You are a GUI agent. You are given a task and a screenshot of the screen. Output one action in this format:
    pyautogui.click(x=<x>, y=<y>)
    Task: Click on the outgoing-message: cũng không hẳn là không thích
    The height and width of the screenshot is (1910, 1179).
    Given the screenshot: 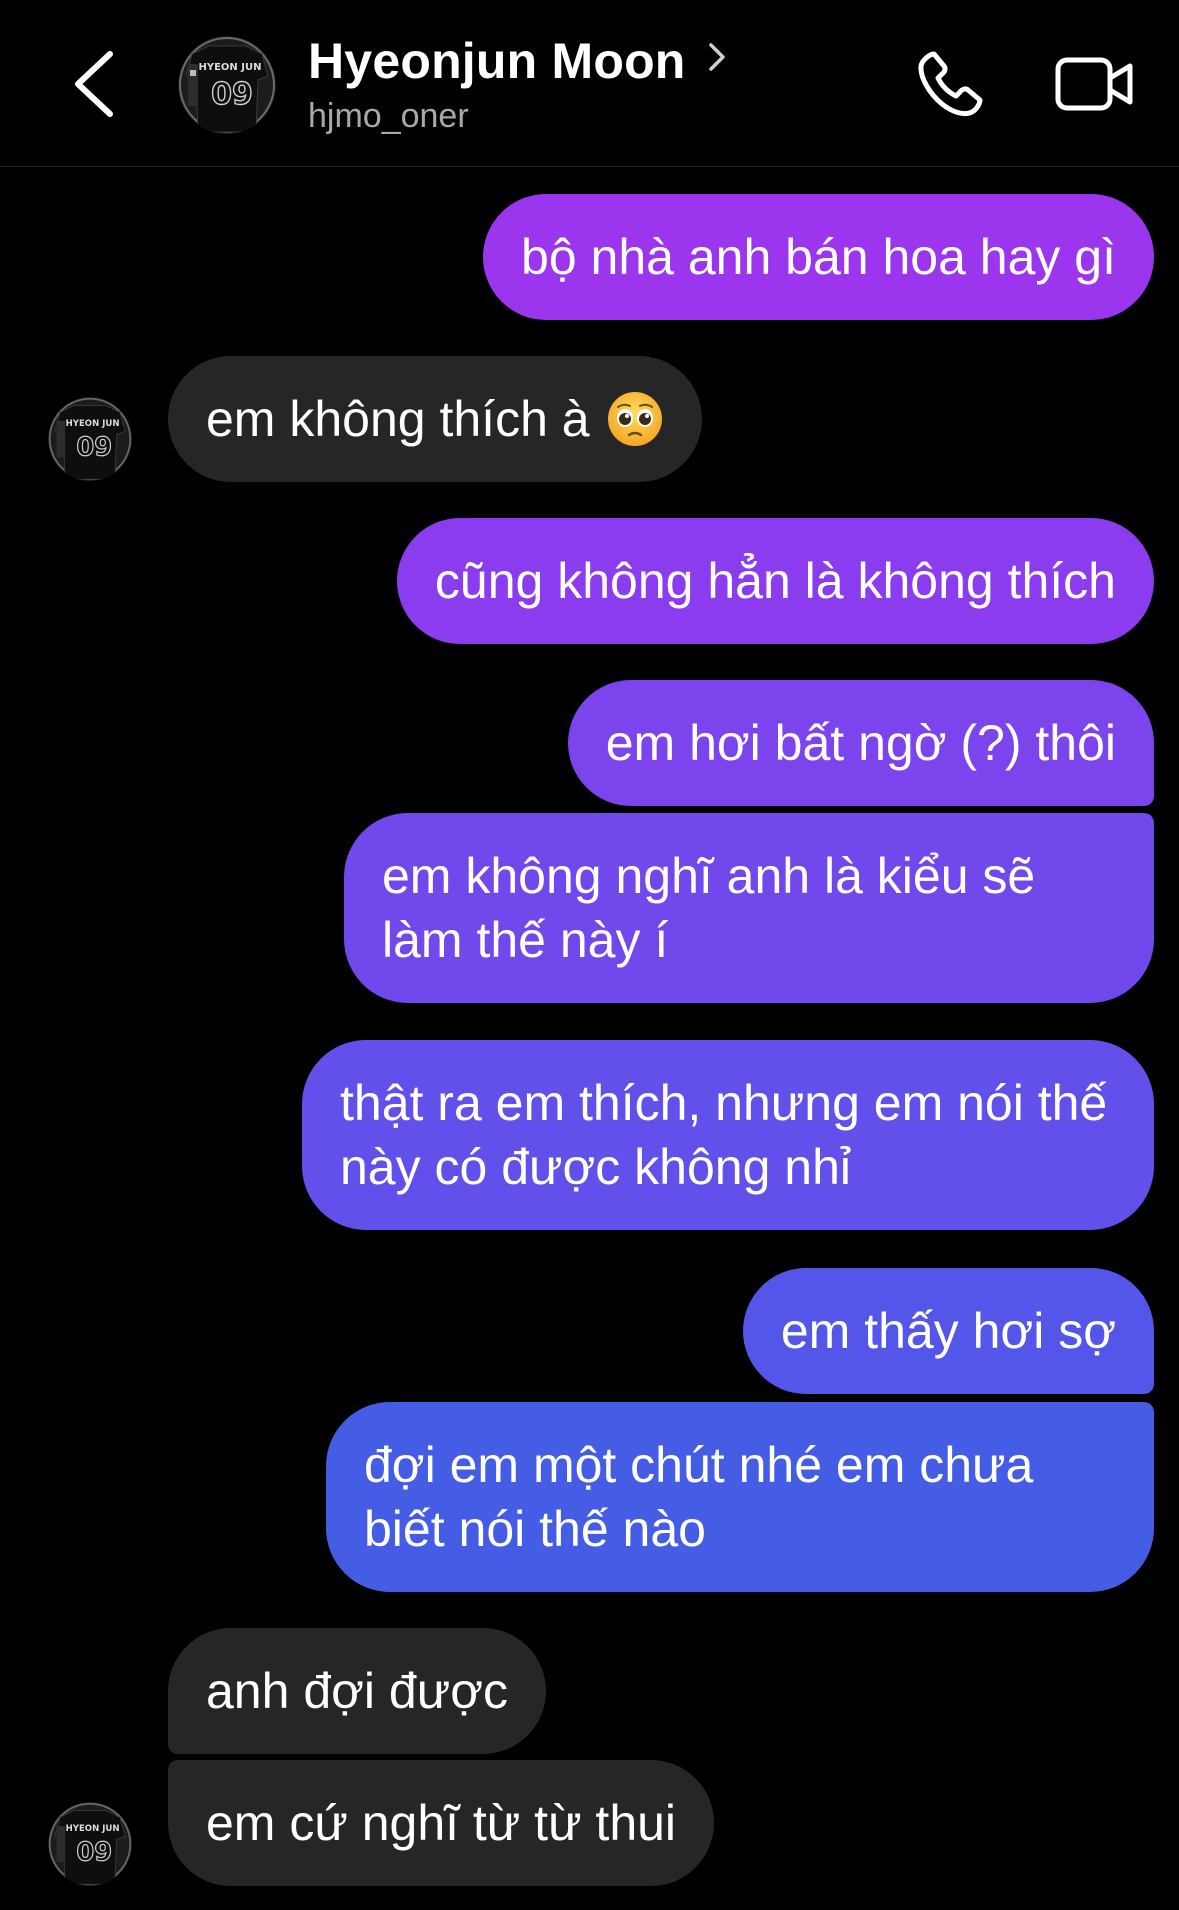 What is the action you would take?
    pyautogui.click(x=775, y=581)
    